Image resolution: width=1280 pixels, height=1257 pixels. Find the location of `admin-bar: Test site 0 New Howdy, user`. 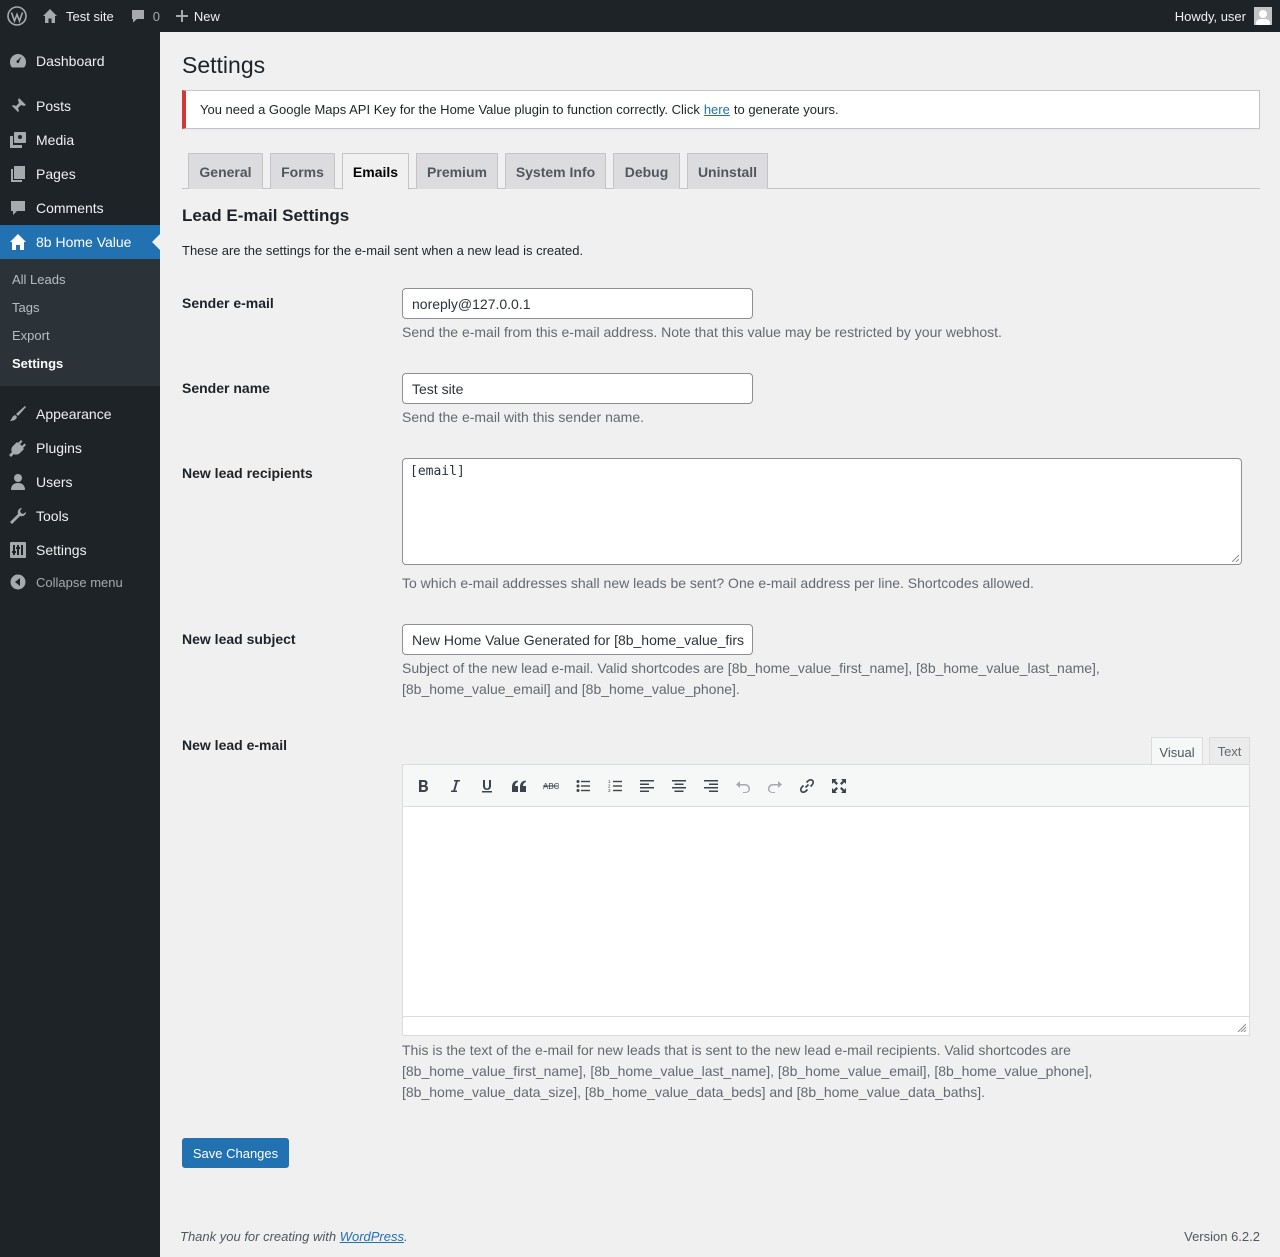

admin-bar: Test site 0 New Howdy, user is located at coordinates (640, 16).